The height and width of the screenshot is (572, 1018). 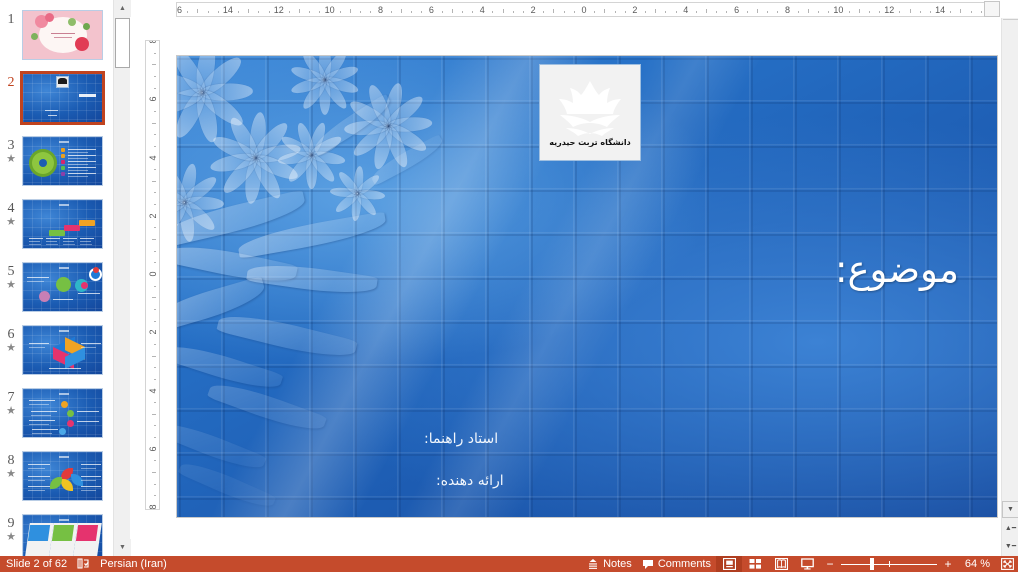 I want to click on ruler-tick-label: 12, so click(x=278, y=10).